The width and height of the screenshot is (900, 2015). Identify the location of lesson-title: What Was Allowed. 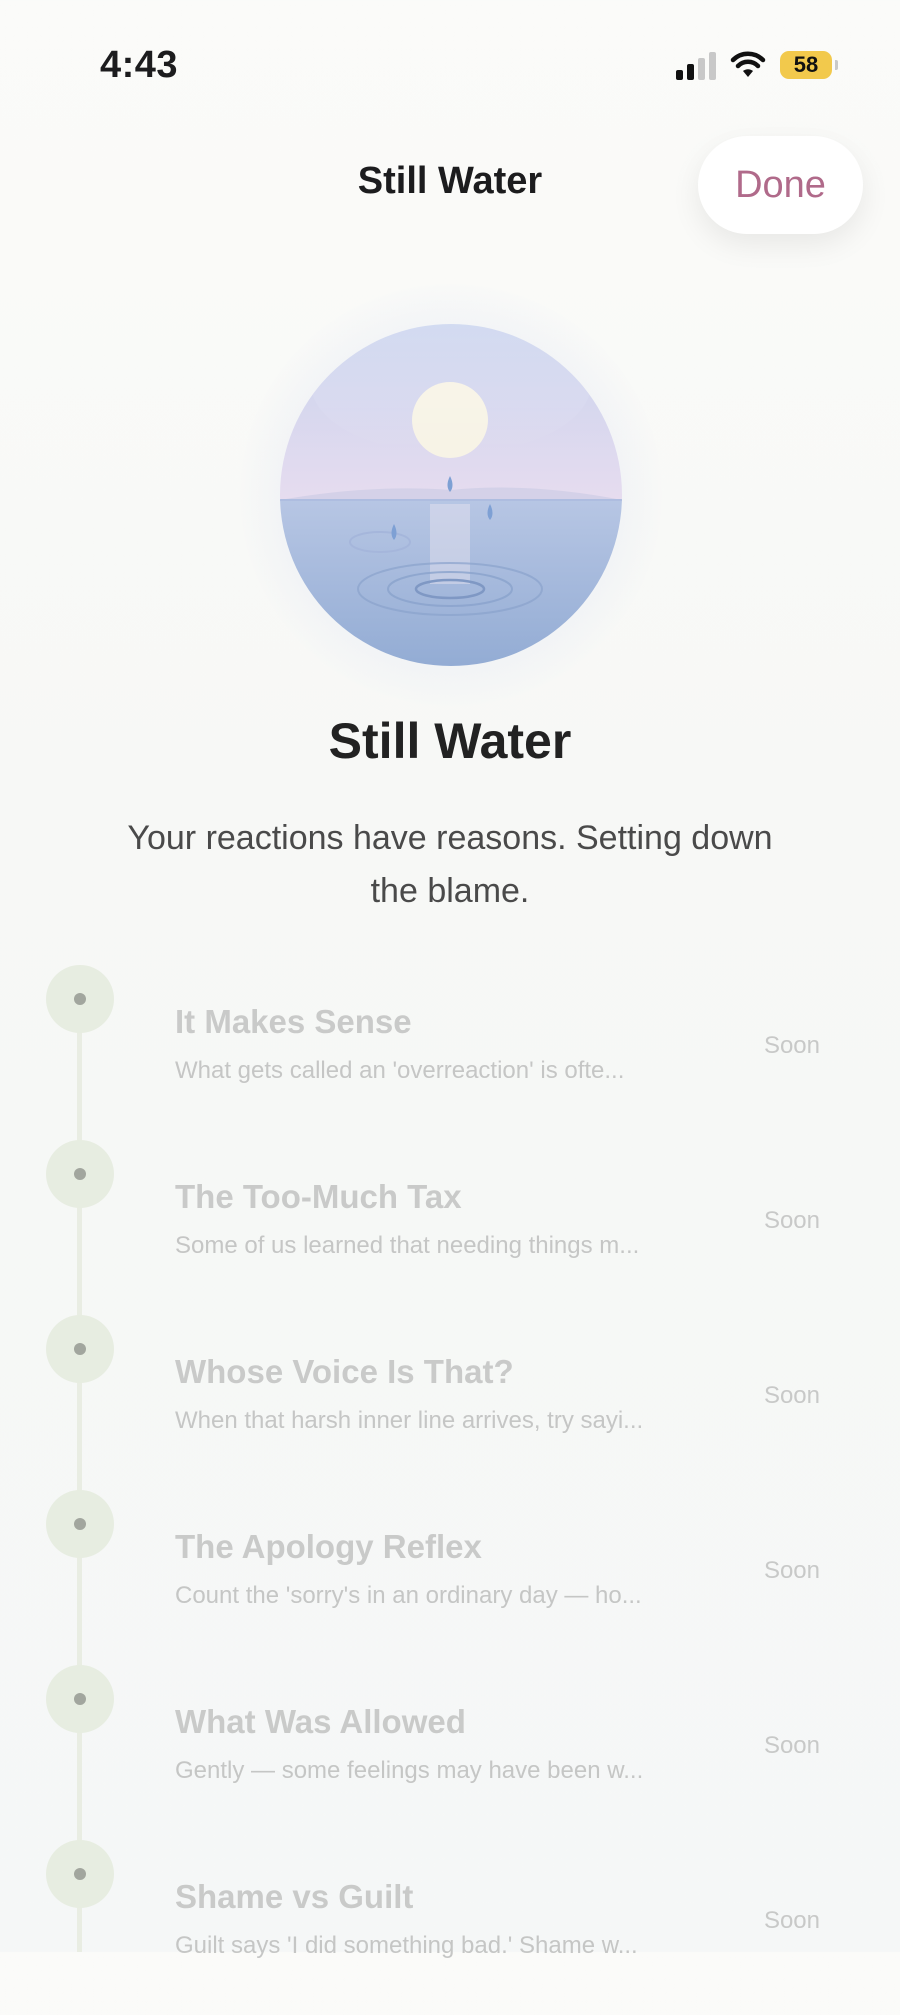
(320, 1721).